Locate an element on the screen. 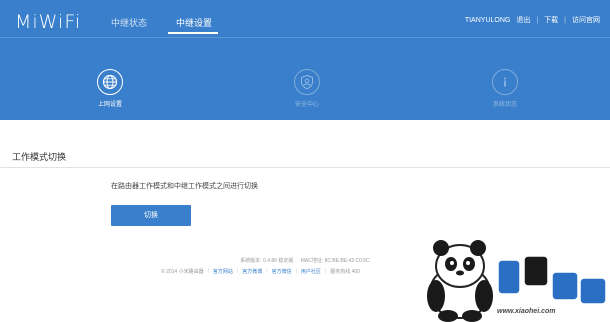  panel-divider is located at coordinates (305, 167).